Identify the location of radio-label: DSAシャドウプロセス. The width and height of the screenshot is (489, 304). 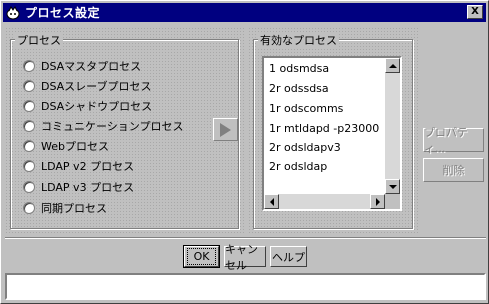
(97, 106).